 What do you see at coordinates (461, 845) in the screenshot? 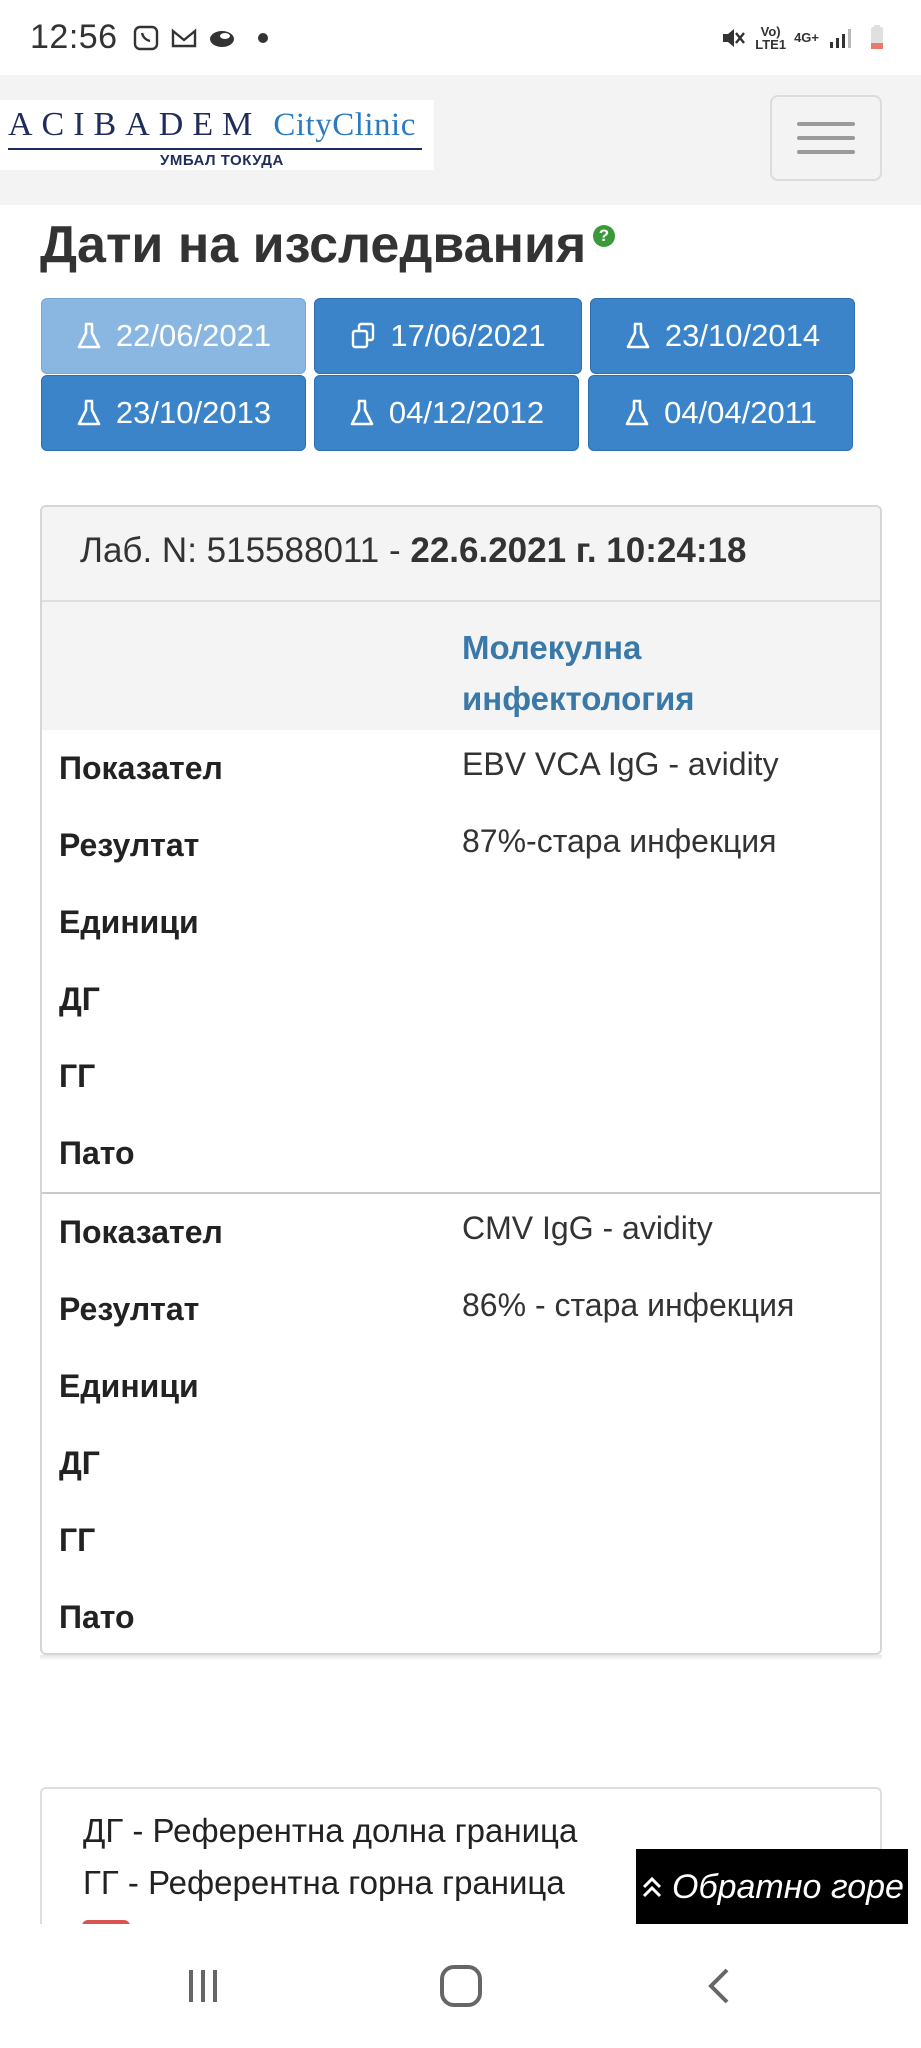
I see `result-row-result: Резултат 87%-стара инфекция` at bounding box center [461, 845].